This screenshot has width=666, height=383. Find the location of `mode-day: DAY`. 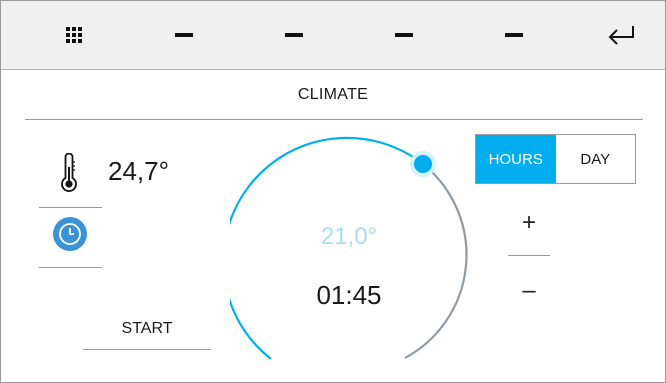

mode-day: DAY is located at coordinates (596, 159).